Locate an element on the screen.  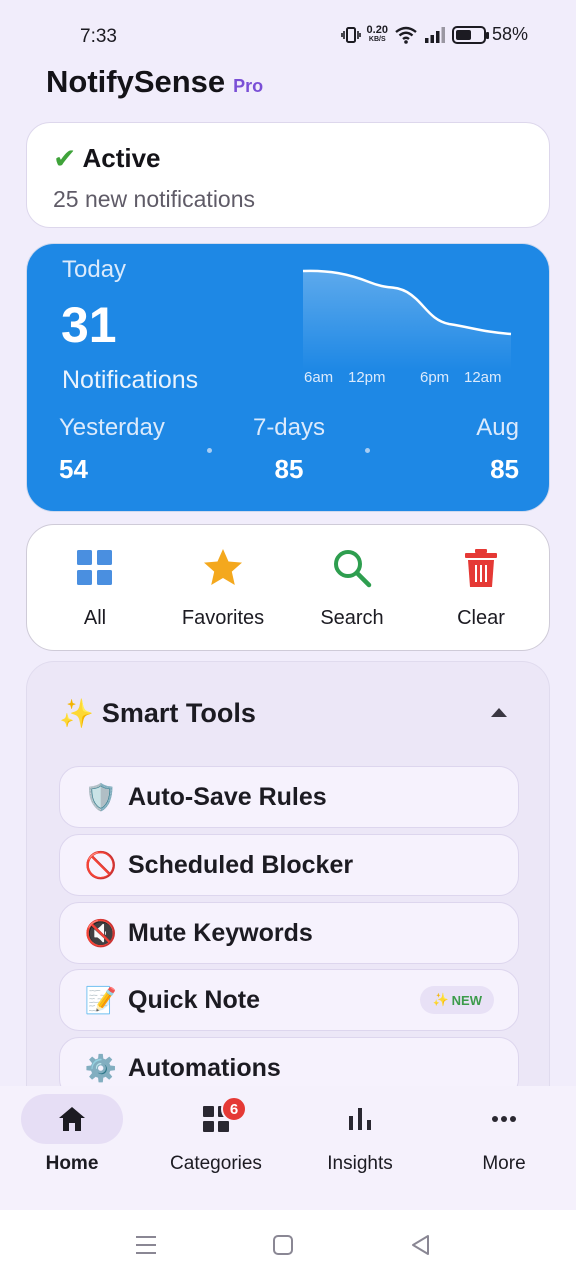
smart-tools-header: ✨ Smart Tools is located at coordinates (157, 713).